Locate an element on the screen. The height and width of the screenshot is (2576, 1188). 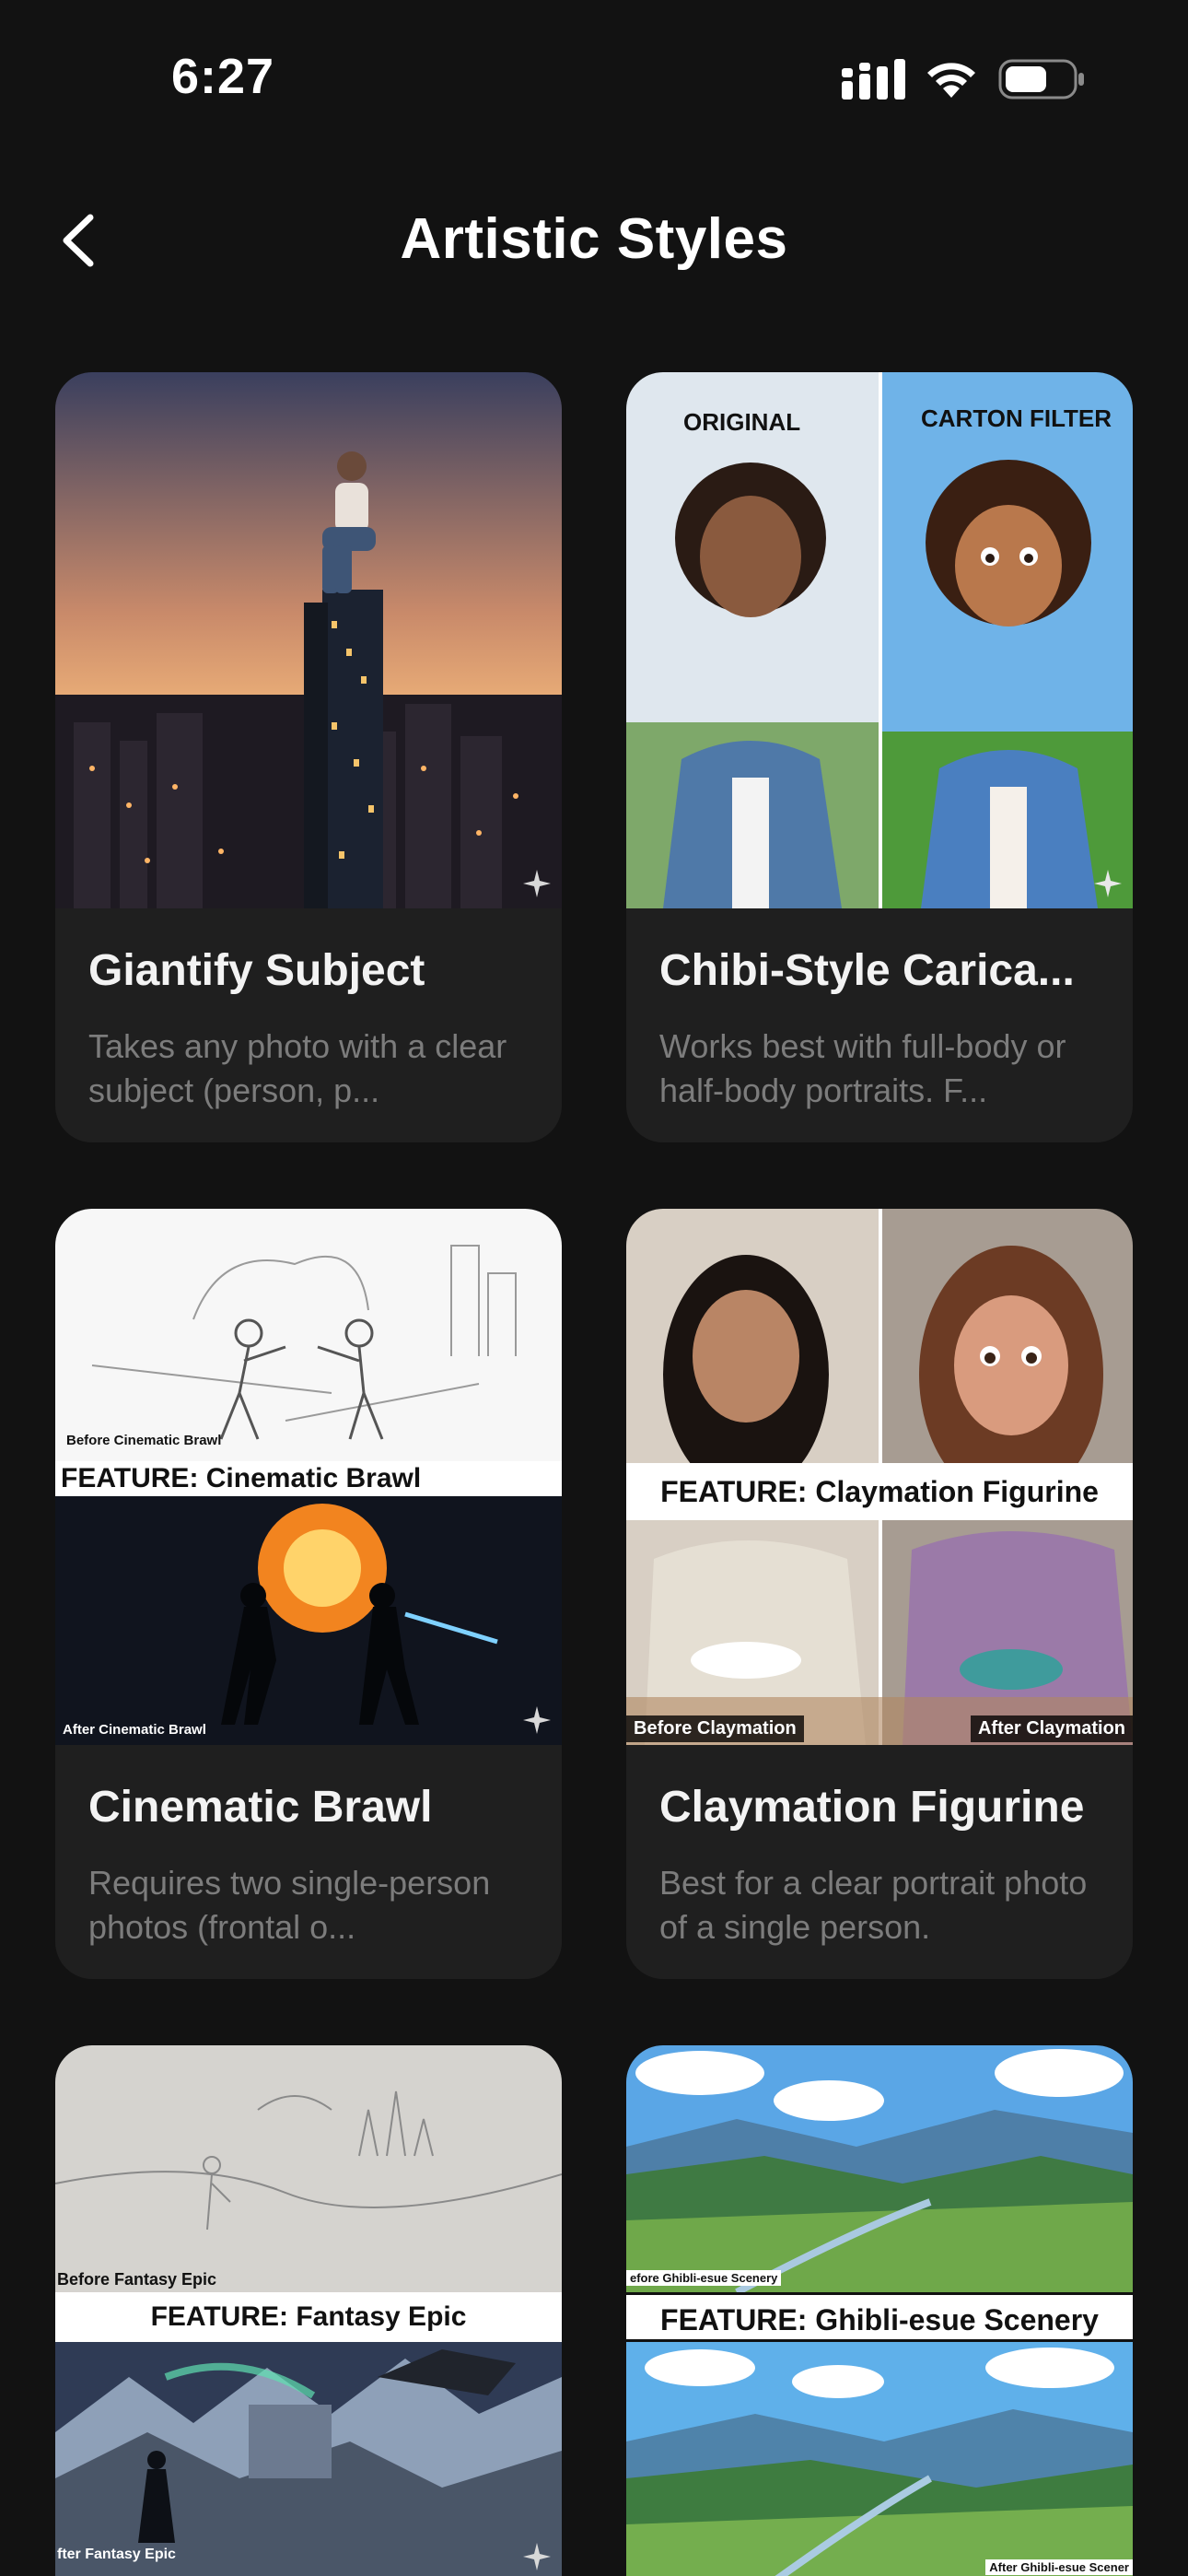
before-label: Before Cinematic Brawl is located at coordinates (144, 1440).